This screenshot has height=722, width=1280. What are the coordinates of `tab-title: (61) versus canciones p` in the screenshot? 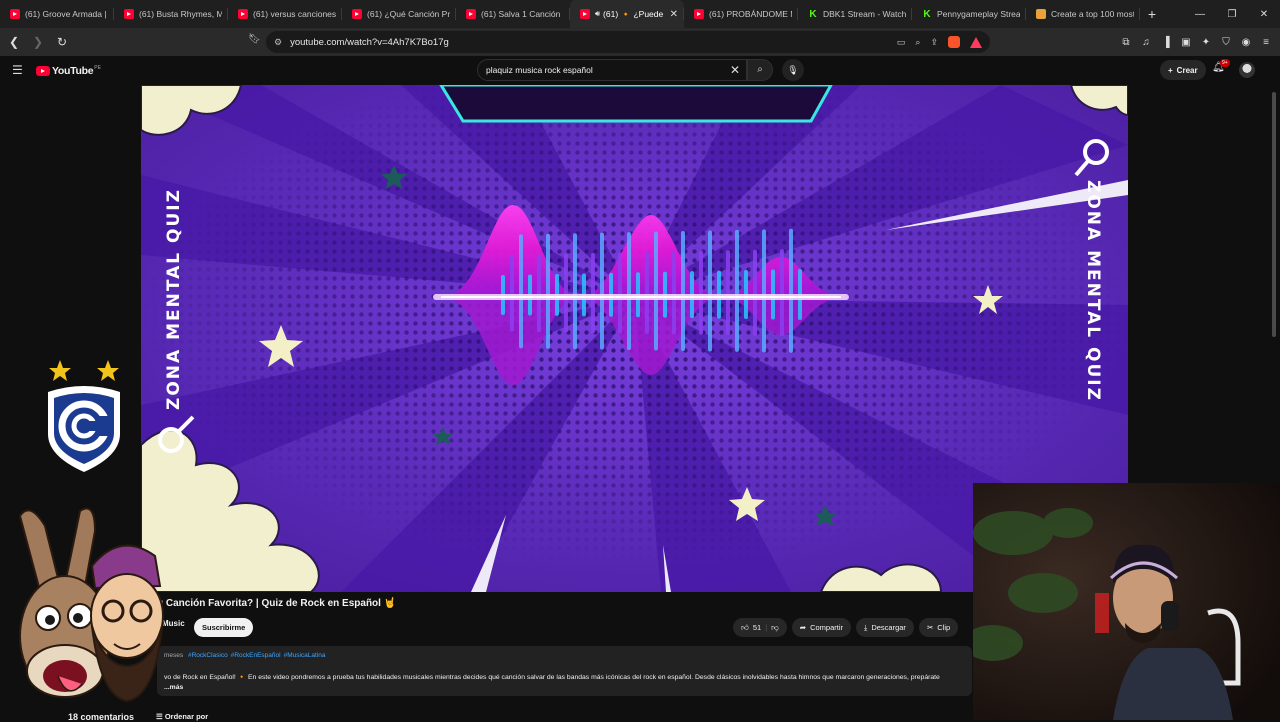 It's located at (294, 14).